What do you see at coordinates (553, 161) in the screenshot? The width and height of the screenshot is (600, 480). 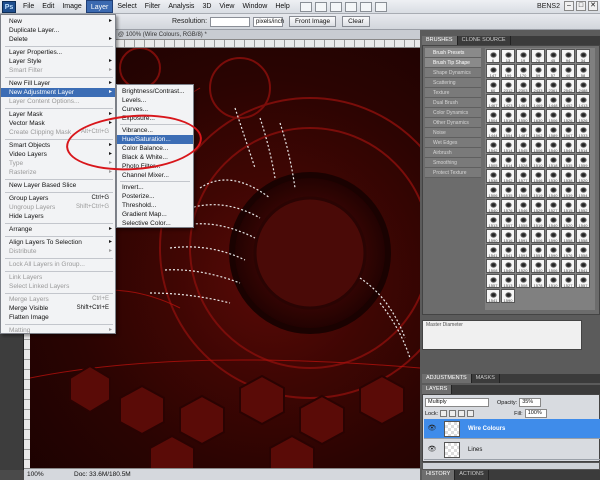 I see `brush-preset-cell: 1518` at bounding box center [553, 161].